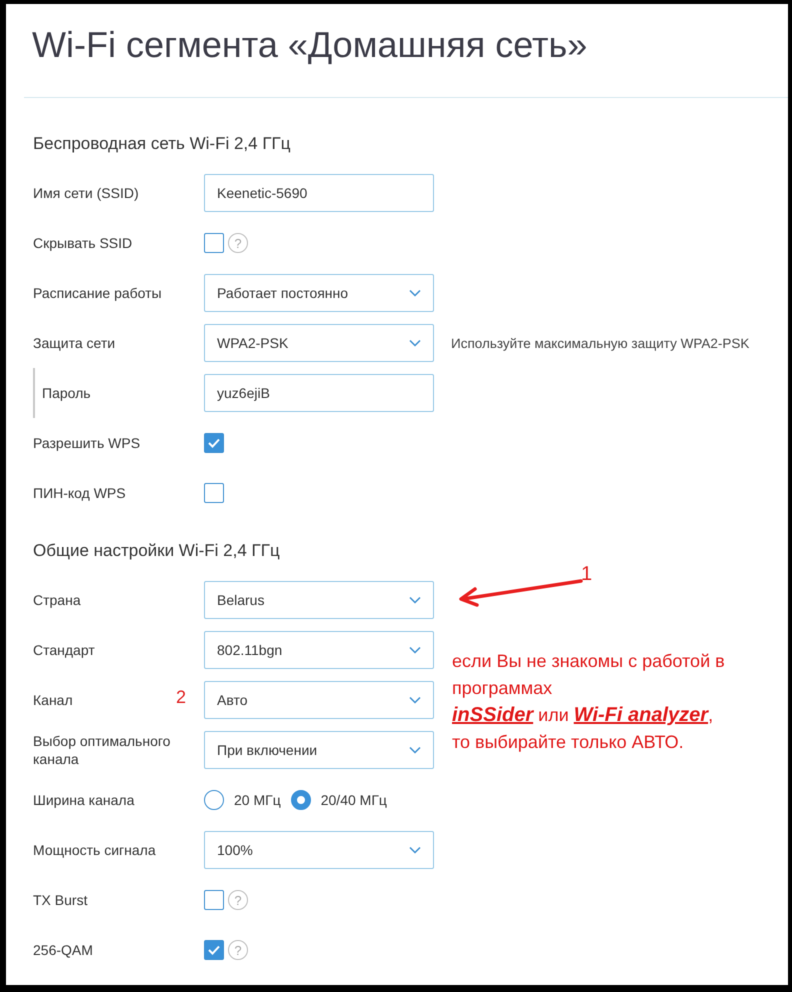 This screenshot has width=792, height=992. Describe the element at coordinates (319, 600) in the screenshot. I see `dropdown: Belarus` at that location.